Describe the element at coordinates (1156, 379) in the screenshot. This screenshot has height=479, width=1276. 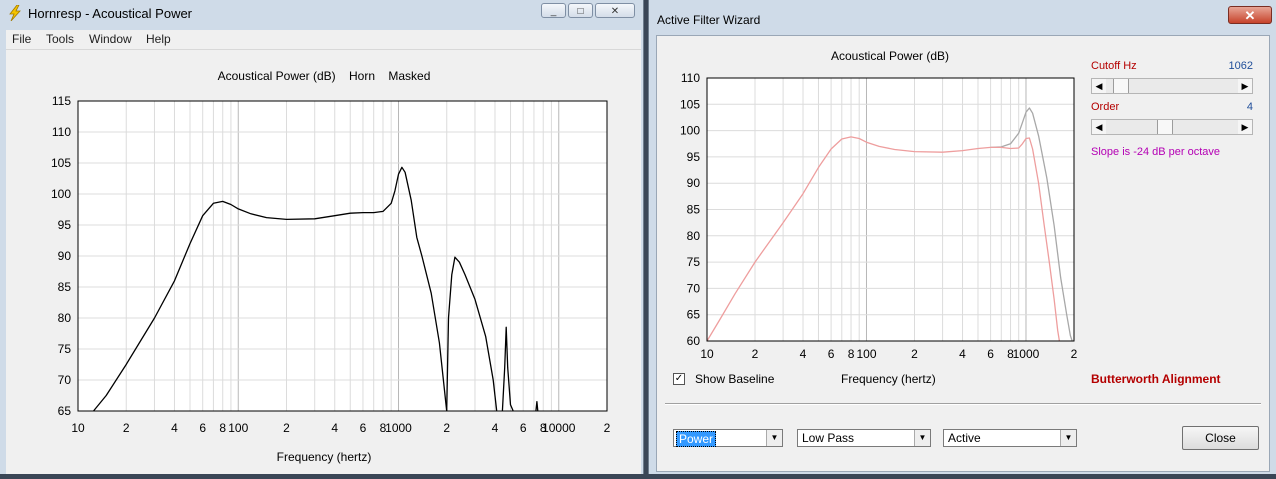
I see `alignment-label: Butterworth Alignment` at that location.